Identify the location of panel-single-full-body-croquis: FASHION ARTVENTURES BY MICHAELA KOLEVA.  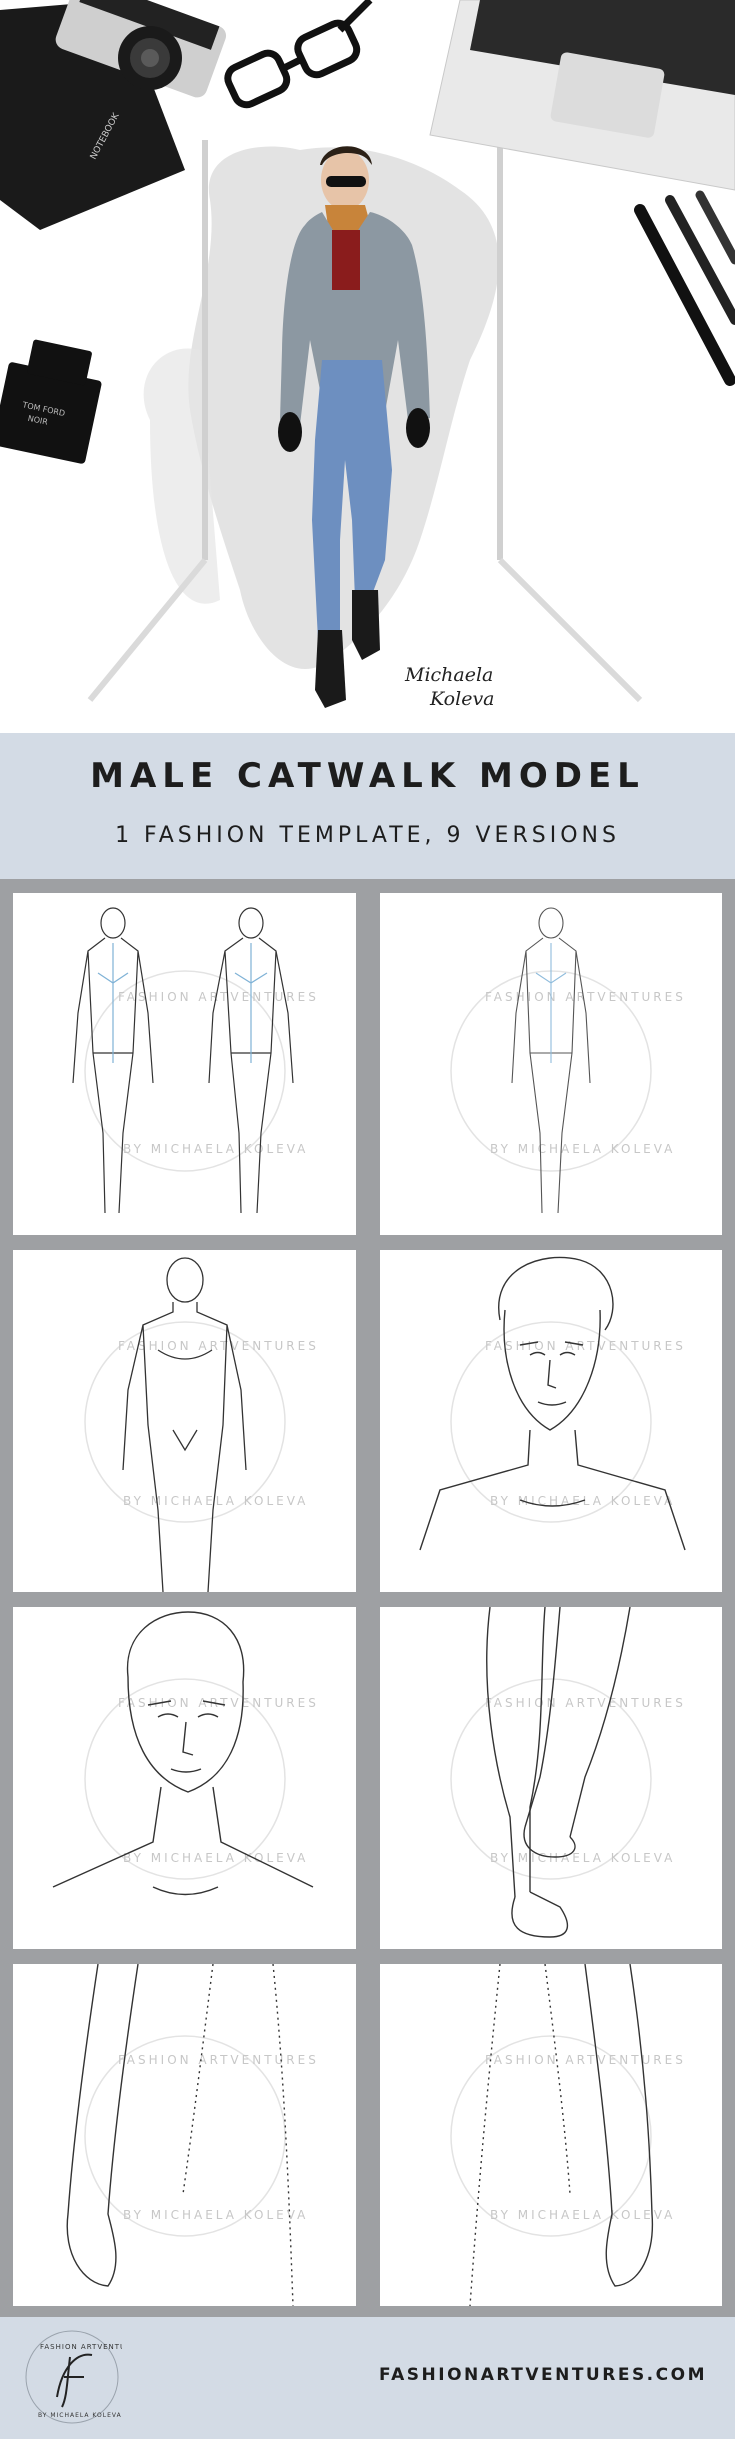
(551, 1064).